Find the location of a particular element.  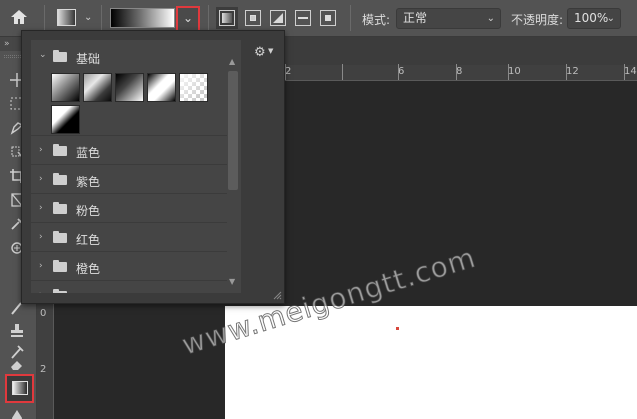

gradient-tool-button is located at coordinates (19, 388).